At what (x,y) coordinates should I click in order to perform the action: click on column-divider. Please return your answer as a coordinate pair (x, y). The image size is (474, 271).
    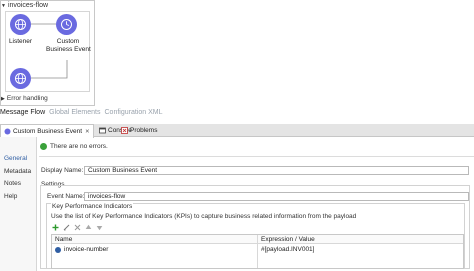
    Looking at the image, I should click on (257, 251).